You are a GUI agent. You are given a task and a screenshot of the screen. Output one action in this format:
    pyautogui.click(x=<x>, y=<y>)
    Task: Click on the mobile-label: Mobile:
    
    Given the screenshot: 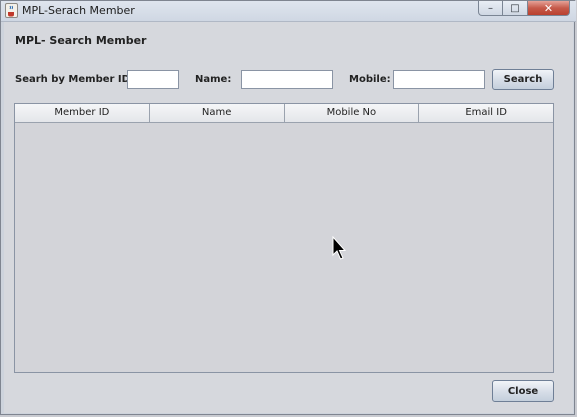 What is the action you would take?
    pyautogui.click(x=370, y=79)
    